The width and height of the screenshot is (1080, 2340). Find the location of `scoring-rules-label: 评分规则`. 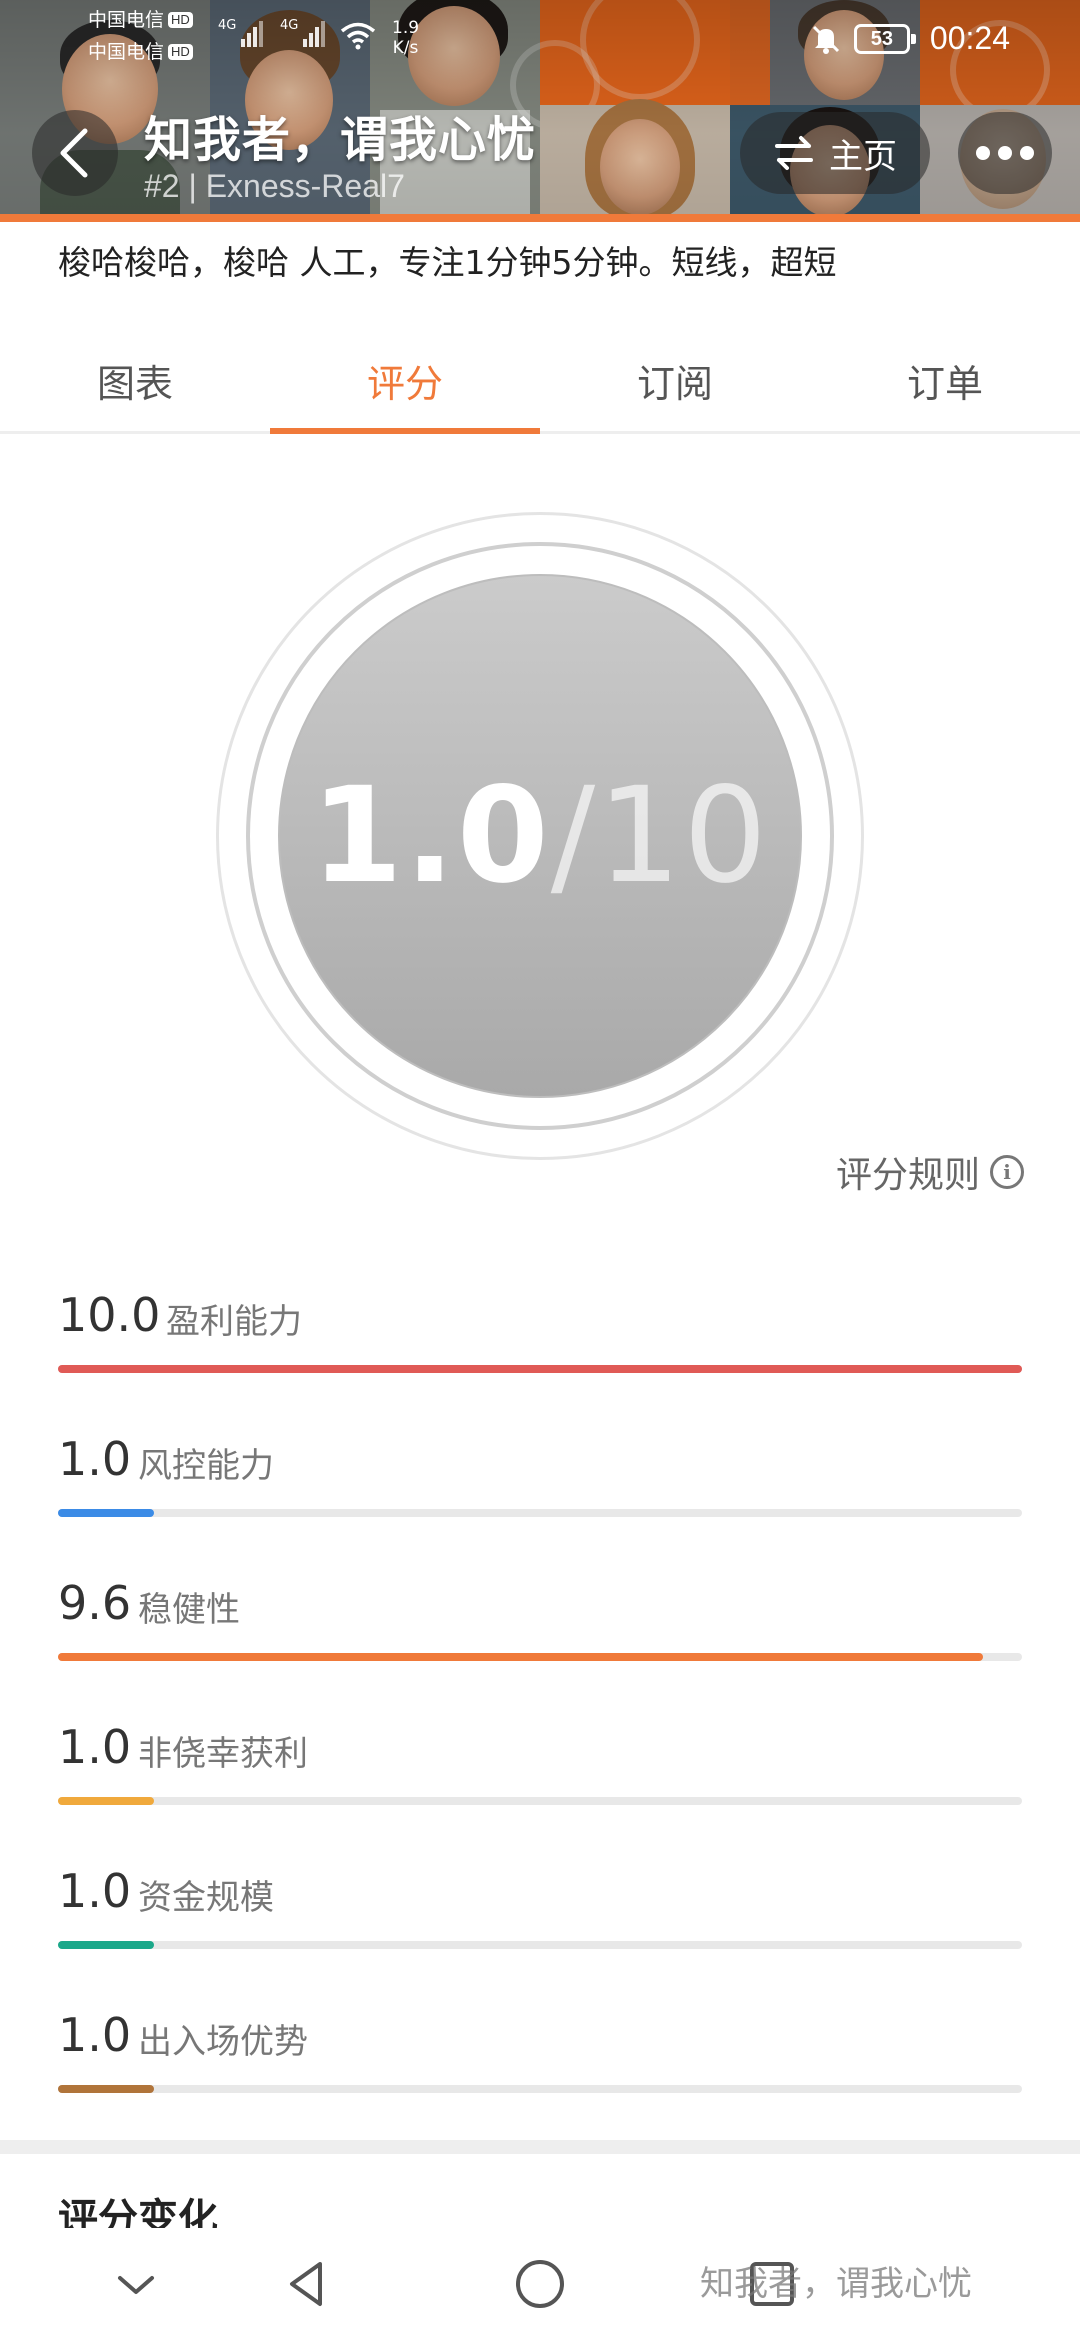

scoring-rules-label: 评分规则 is located at coordinates (907, 1175).